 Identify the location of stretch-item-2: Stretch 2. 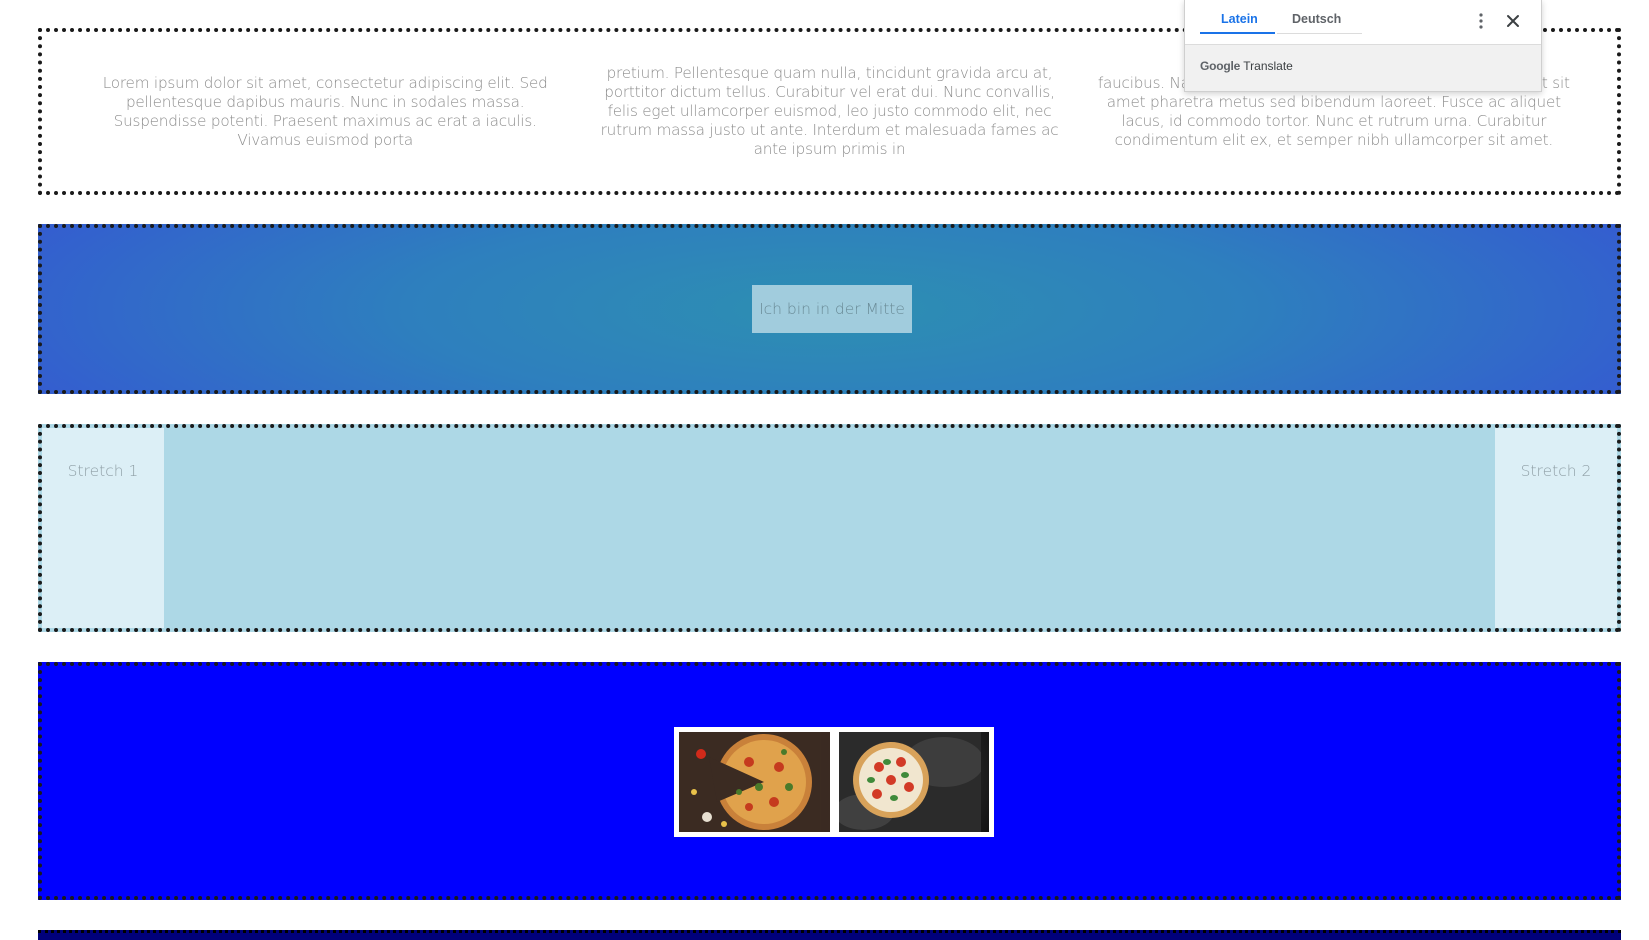
(1556, 528).